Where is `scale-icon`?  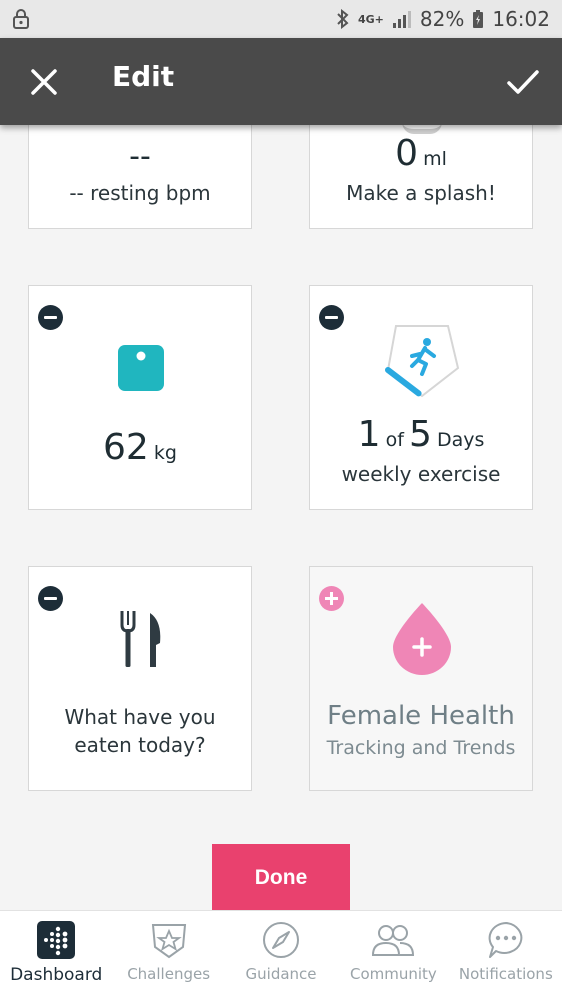
scale-icon is located at coordinates (141, 368).